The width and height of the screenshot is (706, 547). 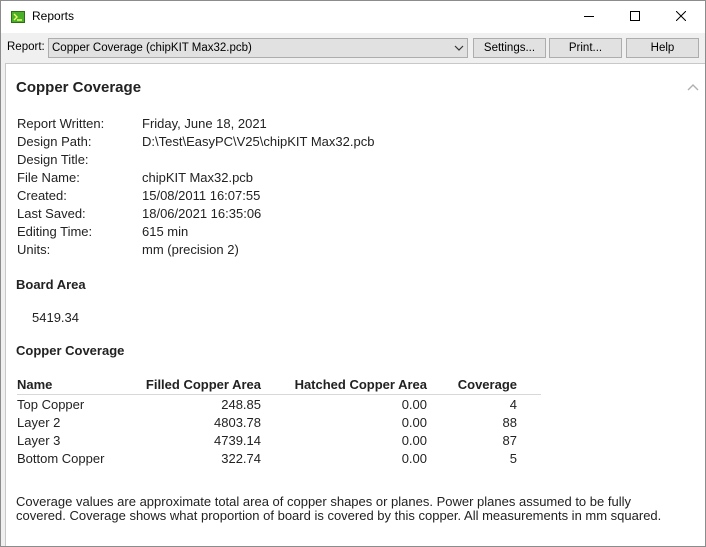 I want to click on info-label-design-path: Design Path:, so click(x=54, y=141).